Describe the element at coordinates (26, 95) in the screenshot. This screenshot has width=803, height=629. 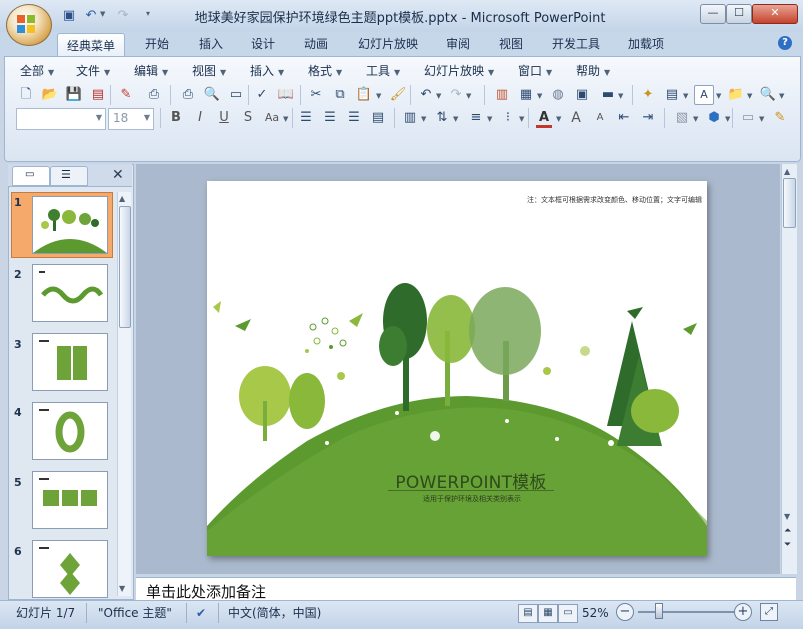
I see `new-icon: 🗋` at that location.